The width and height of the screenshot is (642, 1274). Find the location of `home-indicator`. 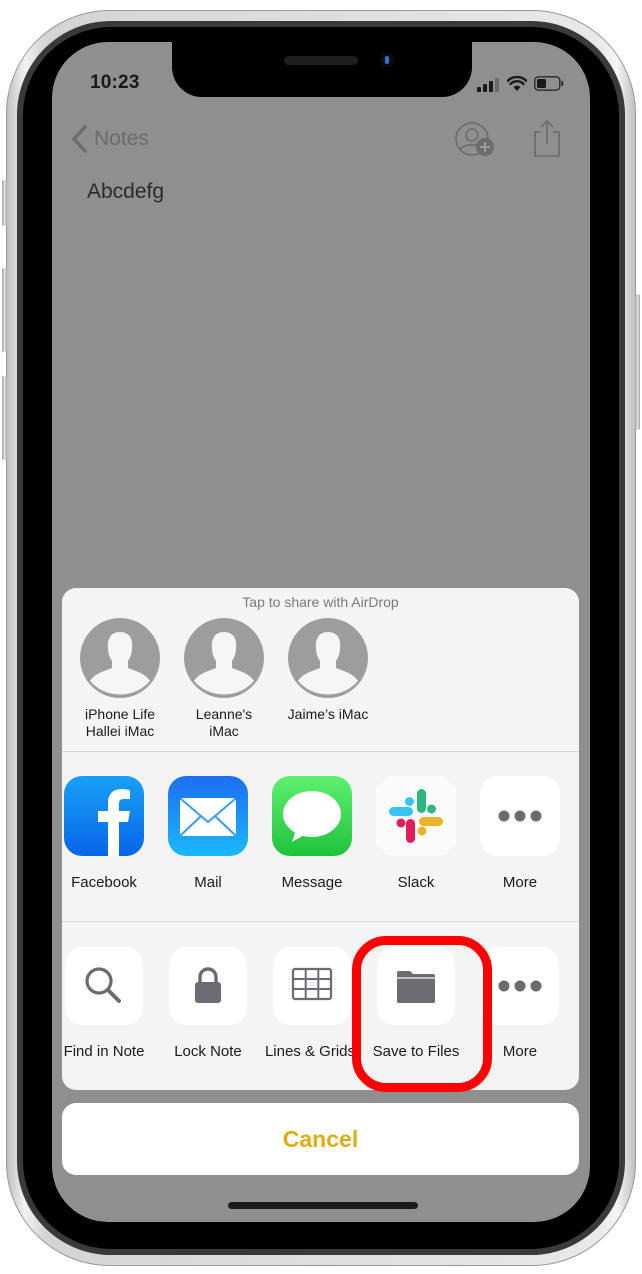

home-indicator is located at coordinates (323, 1205).